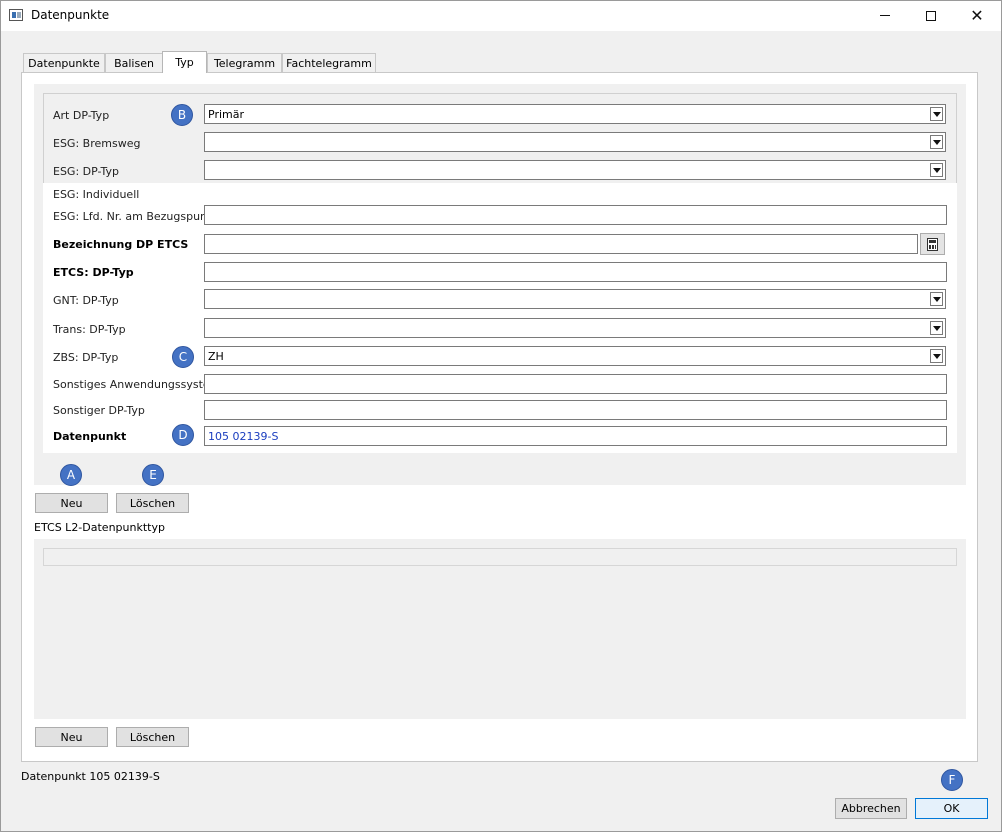 The width and height of the screenshot is (1002, 832). I want to click on zbs-dp-typ-value: ZH, so click(216, 356).